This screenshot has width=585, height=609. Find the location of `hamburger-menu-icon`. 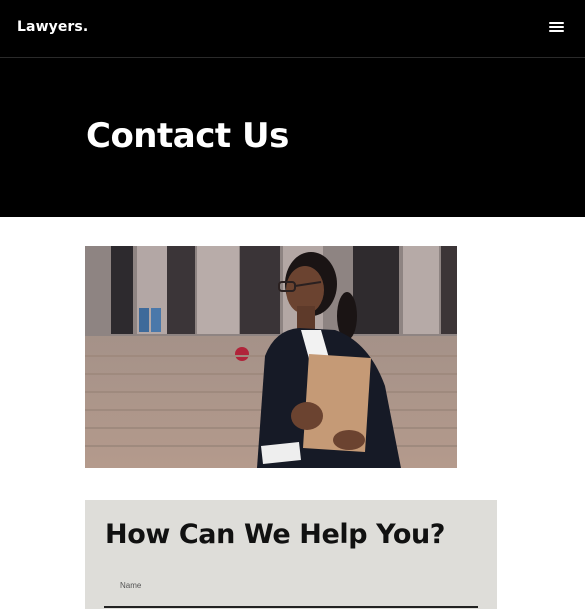

hamburger-menu-icon is located at coordinates (557, 27).